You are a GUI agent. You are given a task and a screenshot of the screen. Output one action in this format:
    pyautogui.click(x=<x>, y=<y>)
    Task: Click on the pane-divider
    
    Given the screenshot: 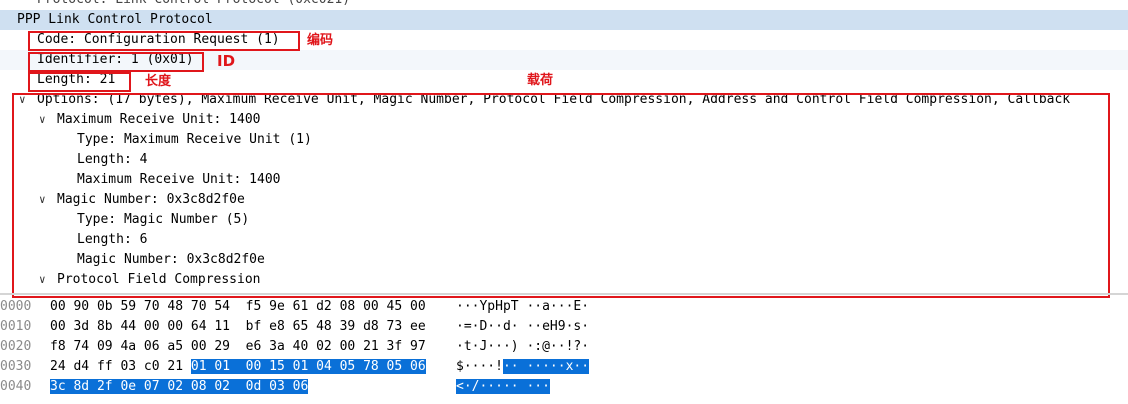 What is the action you would take?
    pyautogui.click(x=564, y=294)
    